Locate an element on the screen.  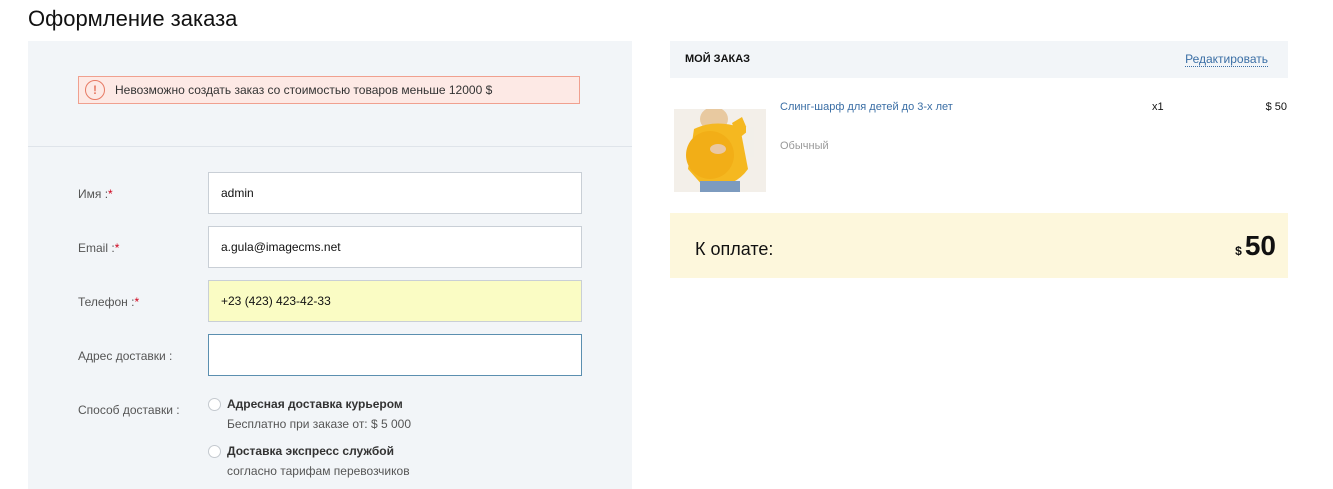
product-quantity: x1 is located at coordinates (1158, 107).